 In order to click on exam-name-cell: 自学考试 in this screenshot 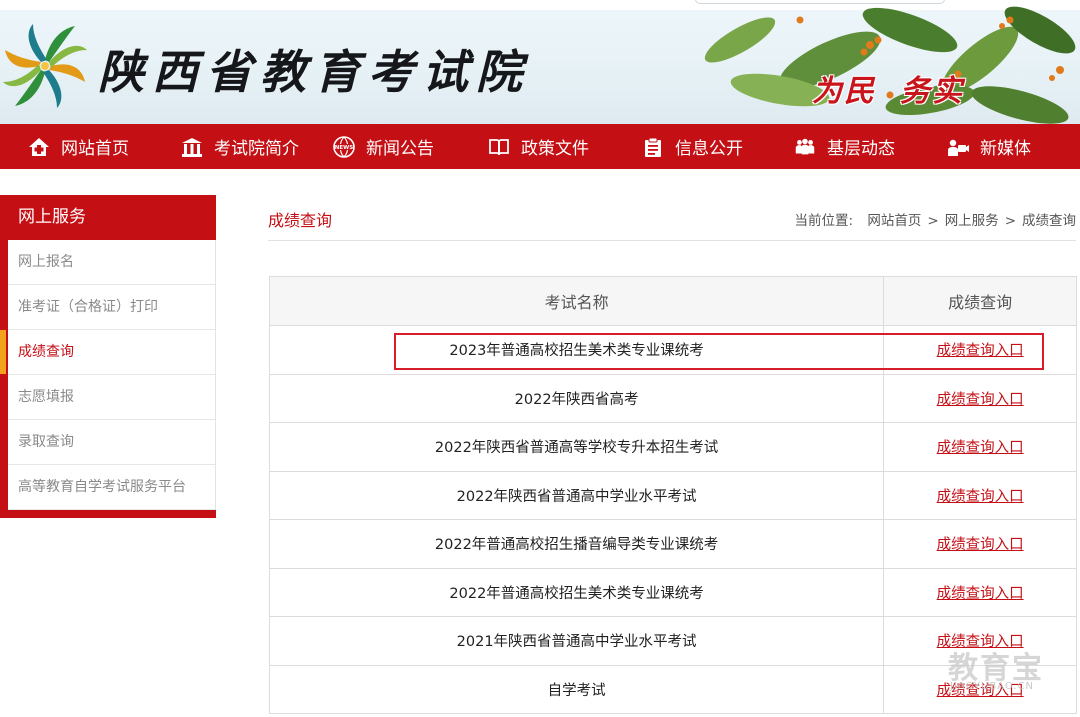, I will do `click(576, 689)`.